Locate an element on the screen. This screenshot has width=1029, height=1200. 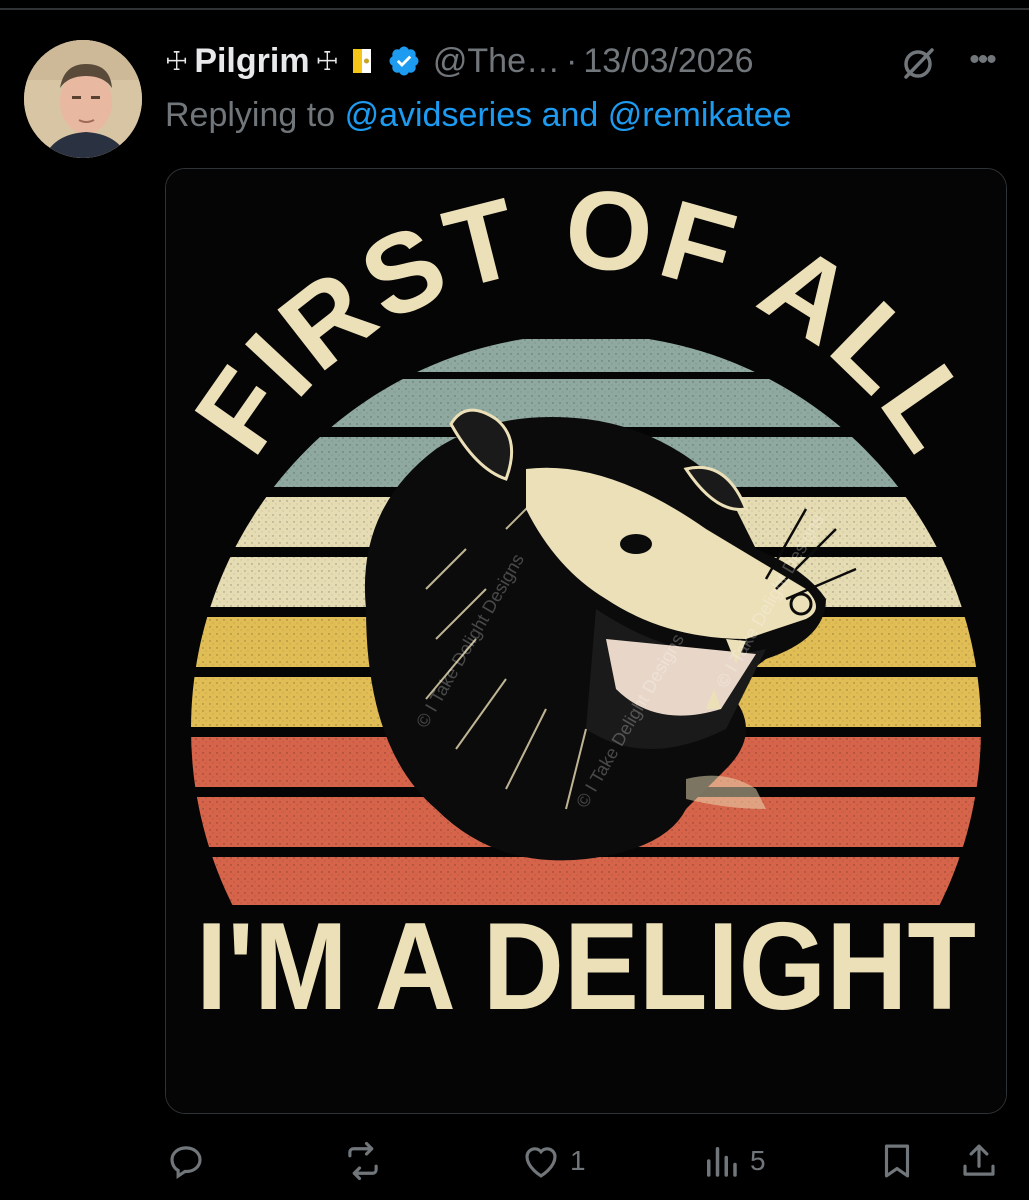
replying-to-prefix: Replying to is located at coordinates (250, 115).